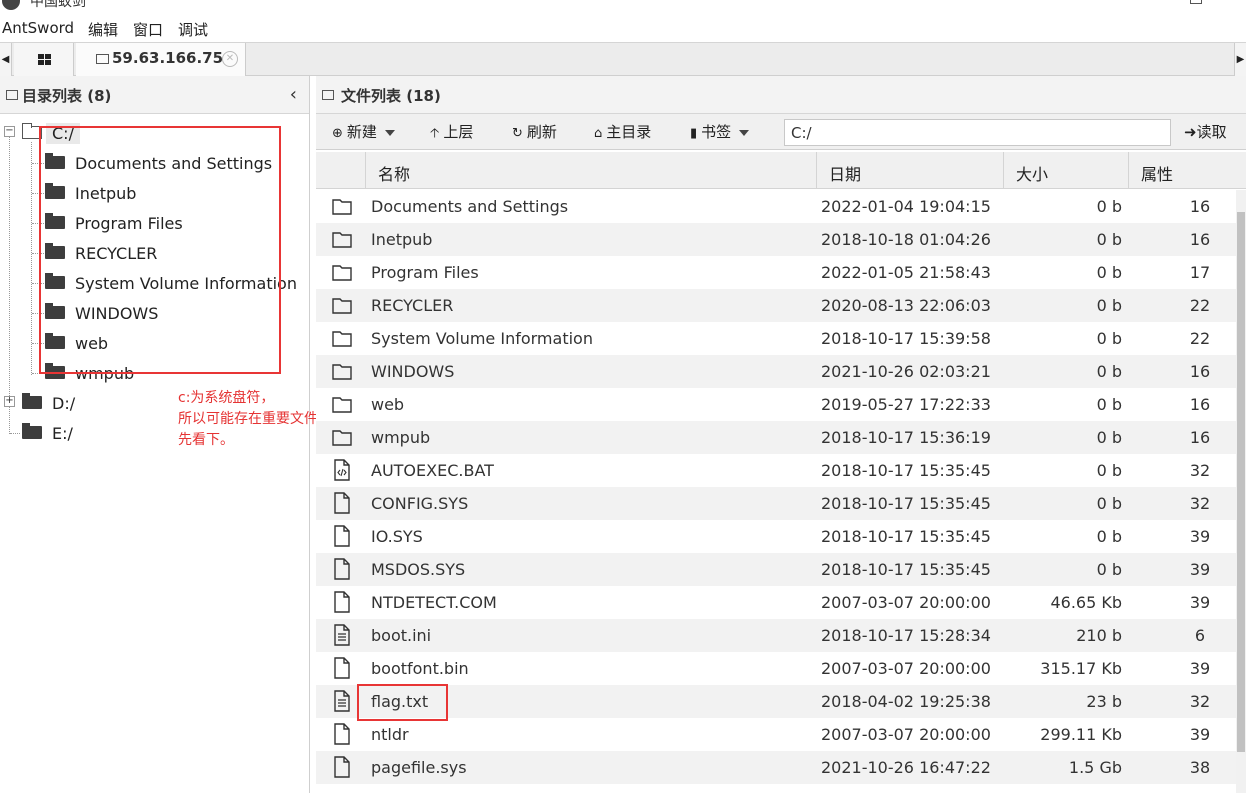  What do you see at coordinates (623, 59) in the screenshot?
I see `tab-bar: ◀ 59.63.166.75 ✕ ▶` at bounding box center [623, 59].